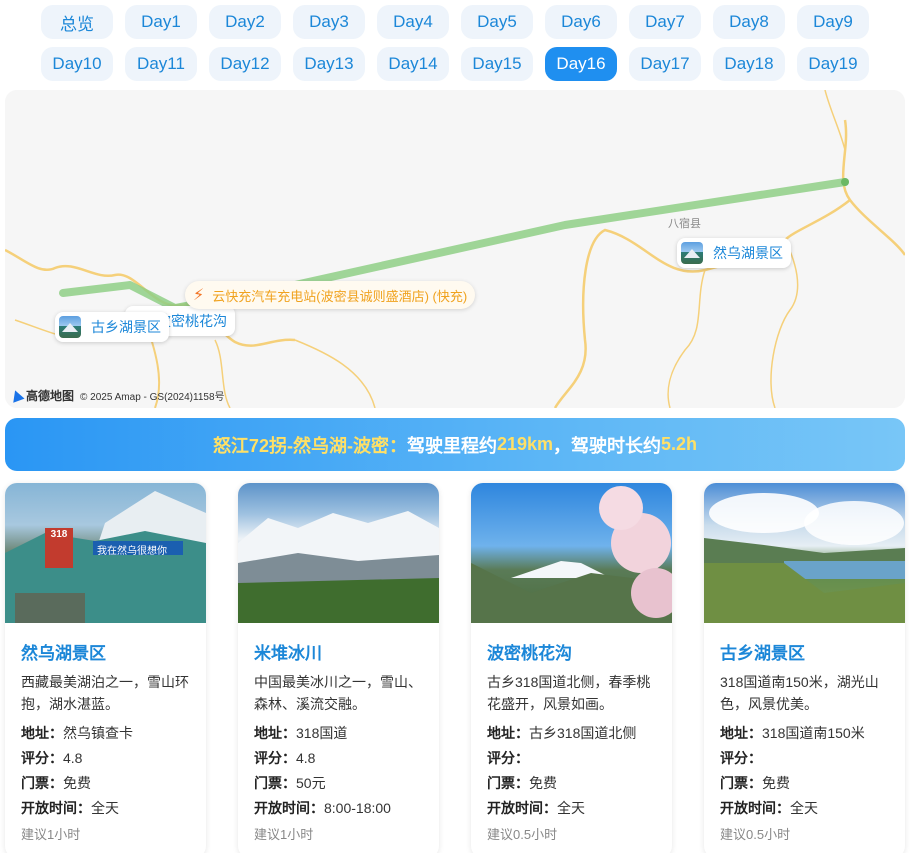 Image resolution: width=916 pixels, height=853 pixels. I want to click on duration-value: 5.2h, so click(679, 444).